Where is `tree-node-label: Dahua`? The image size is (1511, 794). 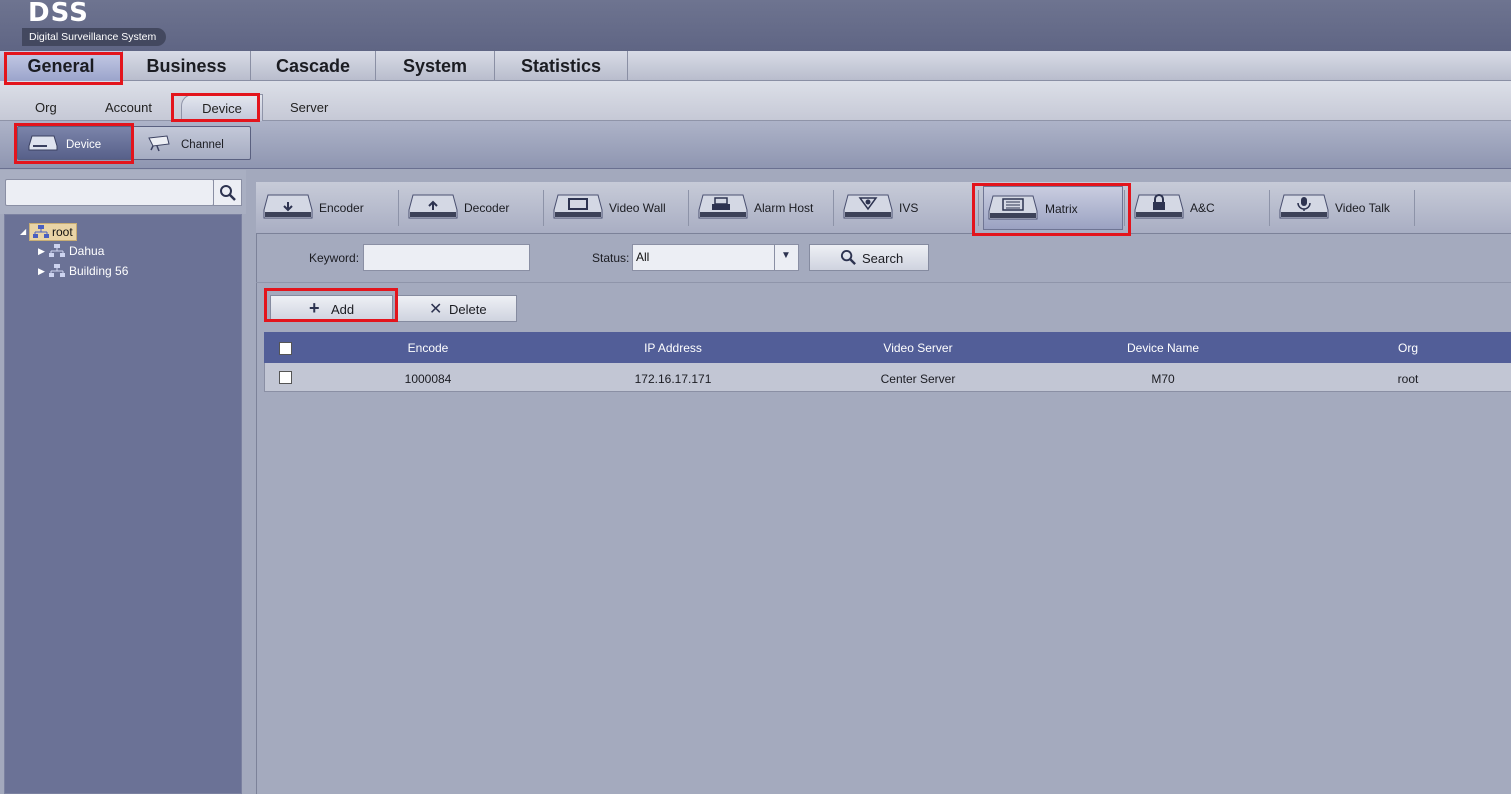
tree-node-label: Dahua is located at coordinates (87, 251).